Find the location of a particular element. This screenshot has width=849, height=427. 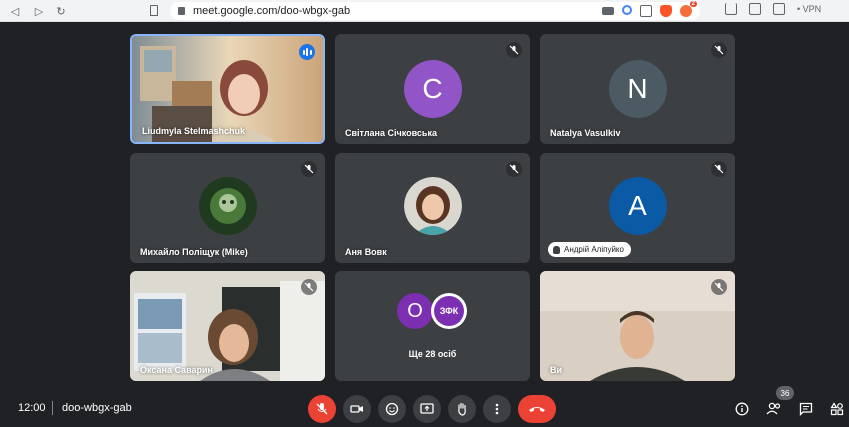

more-participants-tile: O ЗФК Ще 28 осіб is located at coordinates (432, 326).